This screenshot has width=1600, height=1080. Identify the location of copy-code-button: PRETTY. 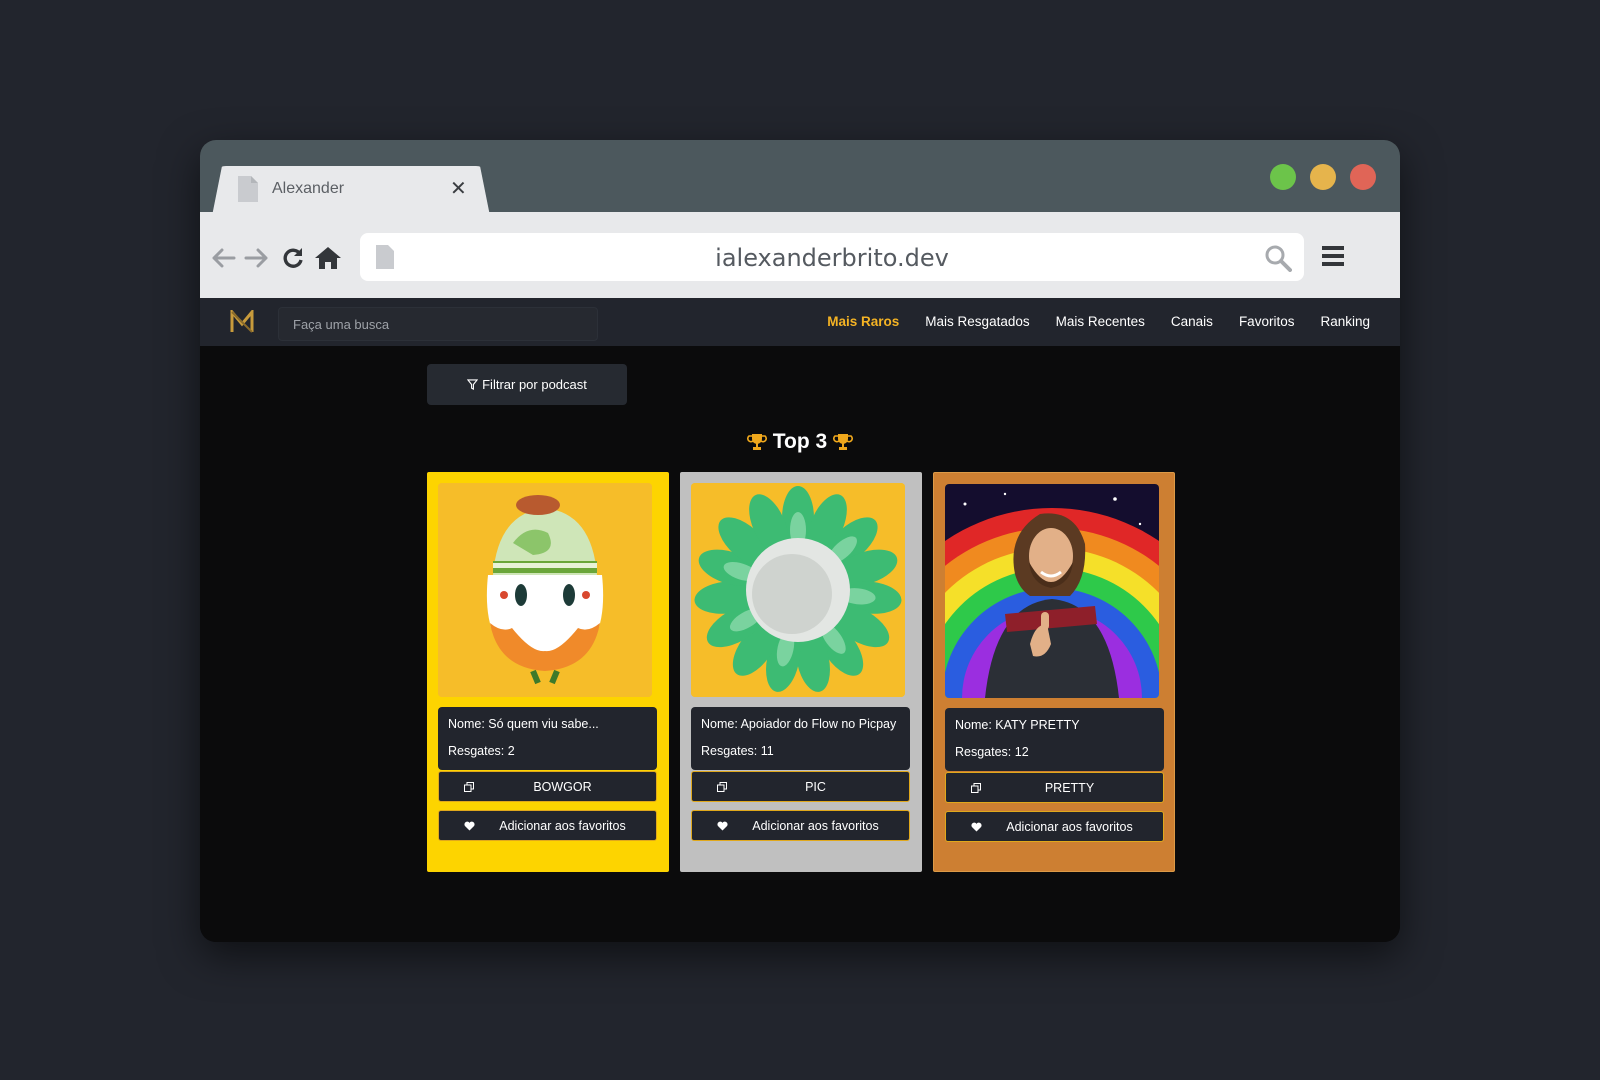
(1054, 787).